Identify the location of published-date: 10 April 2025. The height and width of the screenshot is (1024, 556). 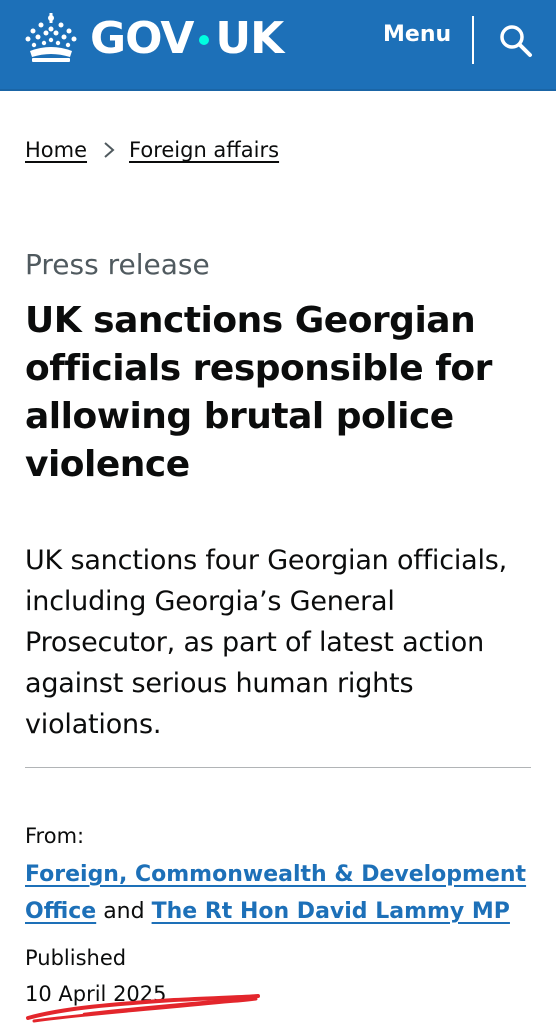
(96, 994).